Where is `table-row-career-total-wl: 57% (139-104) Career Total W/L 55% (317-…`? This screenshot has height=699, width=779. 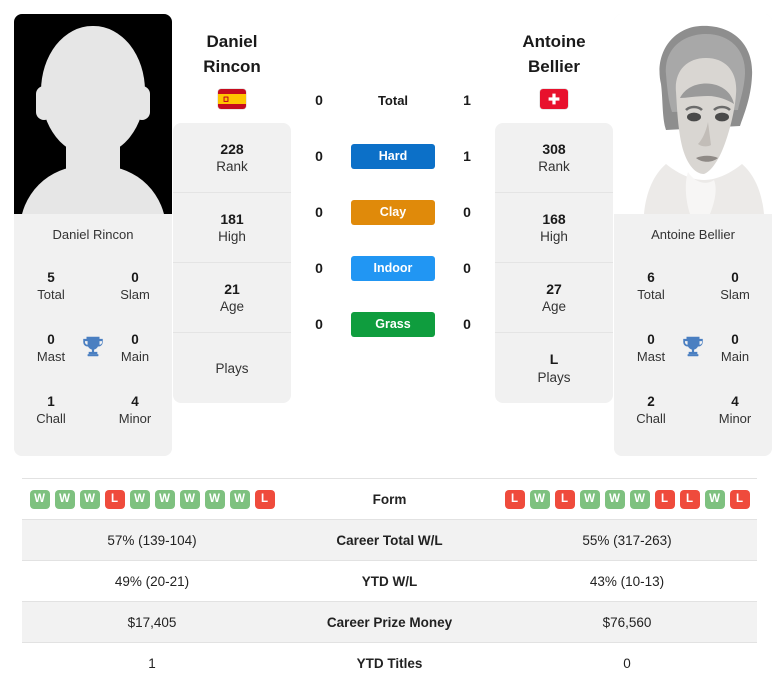 table-row-career-total-wl: 57% (139-104) Career Total W/L 55% (317-… is located at coordinates (389, 540).